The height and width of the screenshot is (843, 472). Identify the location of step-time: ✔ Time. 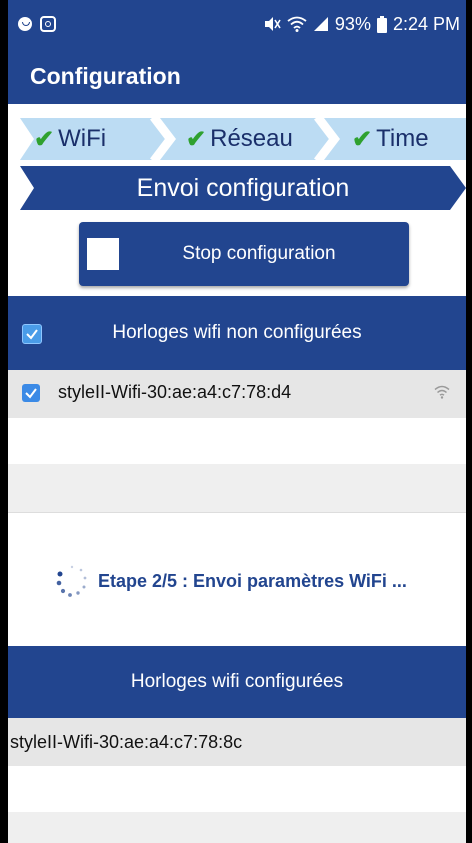
(390, 139).